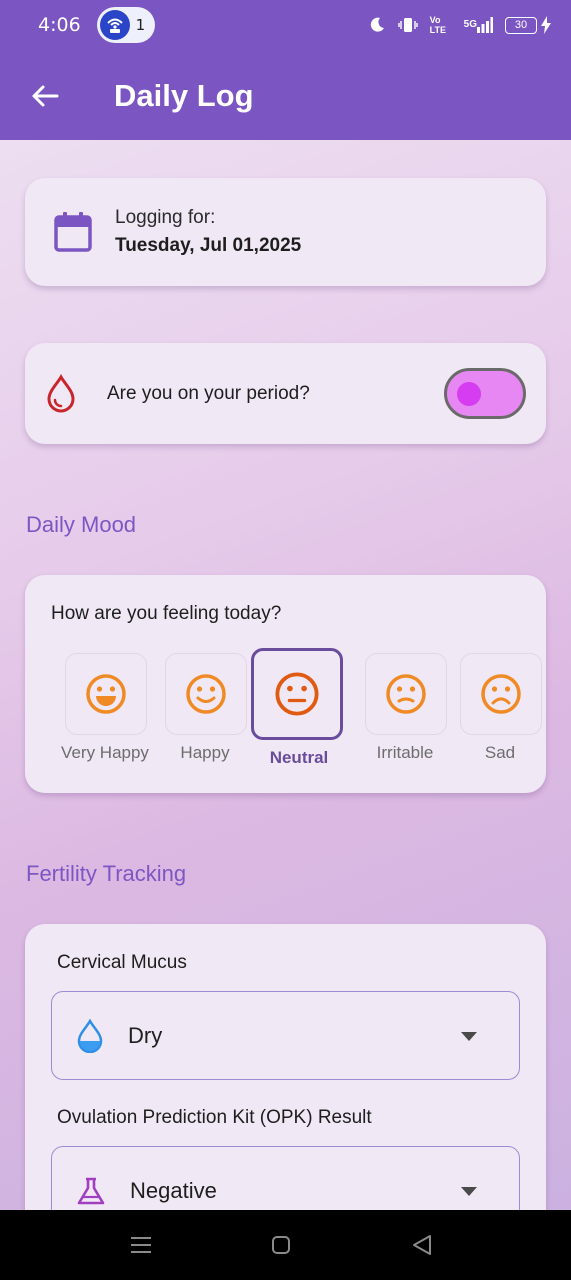  Describe the element at coordinates (521, 25) in the screenshot. I see `battery-icon: 30` at that location.